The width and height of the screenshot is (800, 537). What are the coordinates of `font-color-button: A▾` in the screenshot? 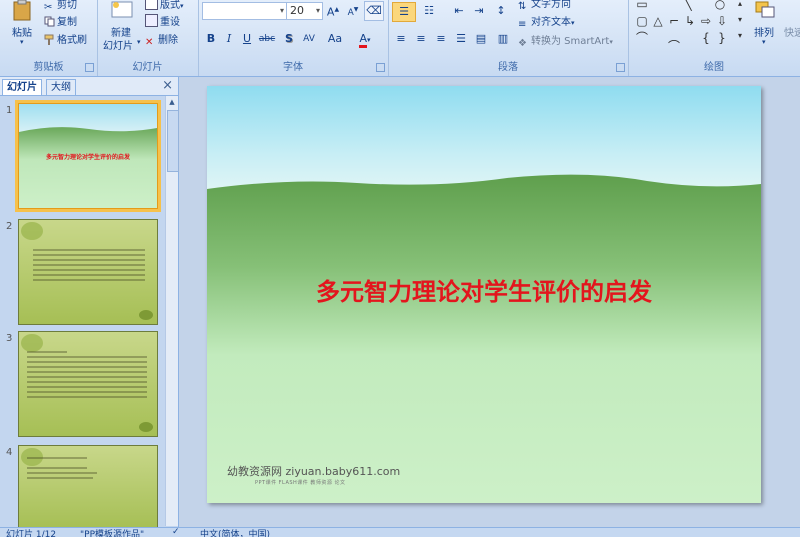 It's located at (365, 39).